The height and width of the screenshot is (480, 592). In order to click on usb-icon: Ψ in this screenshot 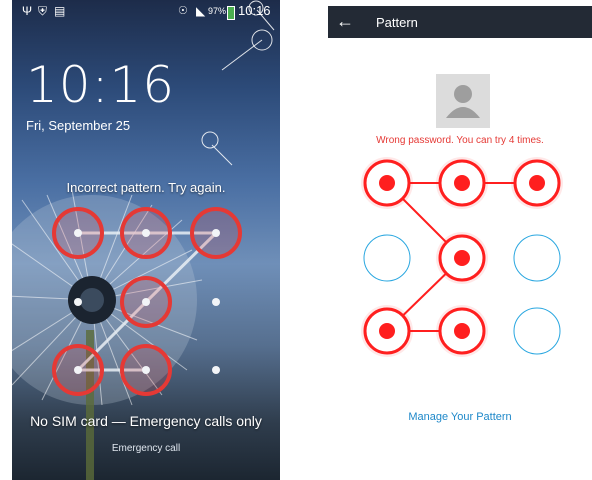, I will do `click(27, 11)`.